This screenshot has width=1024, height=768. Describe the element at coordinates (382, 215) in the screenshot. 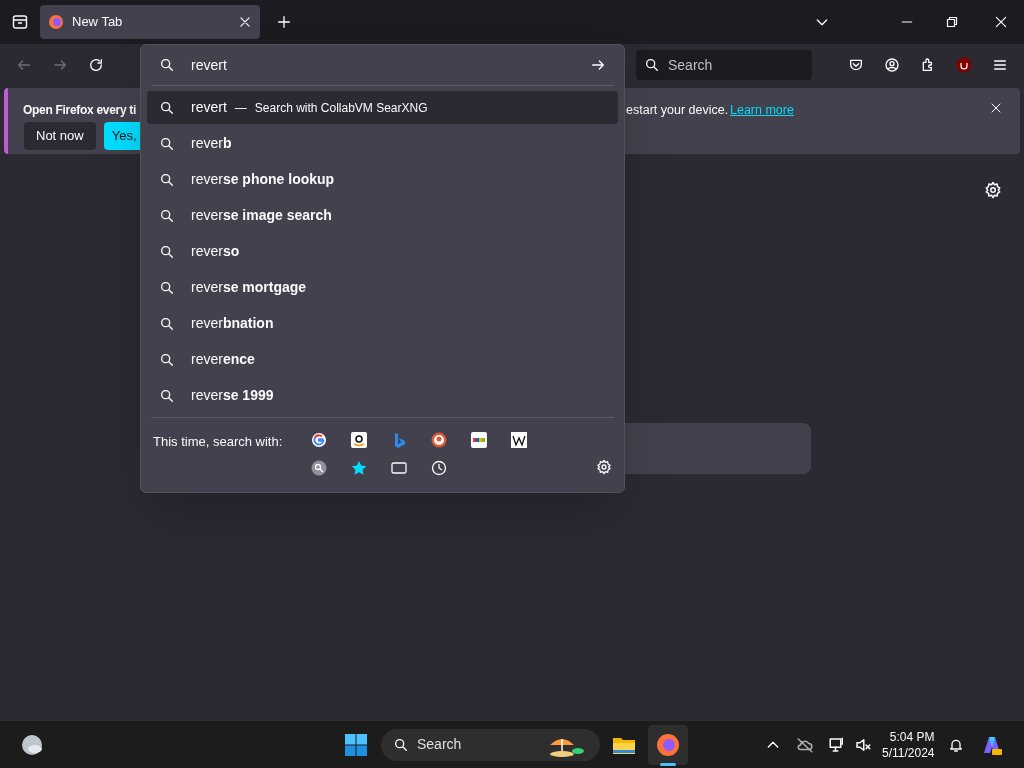

I see `suggestion-row: reverse image search` at that location.